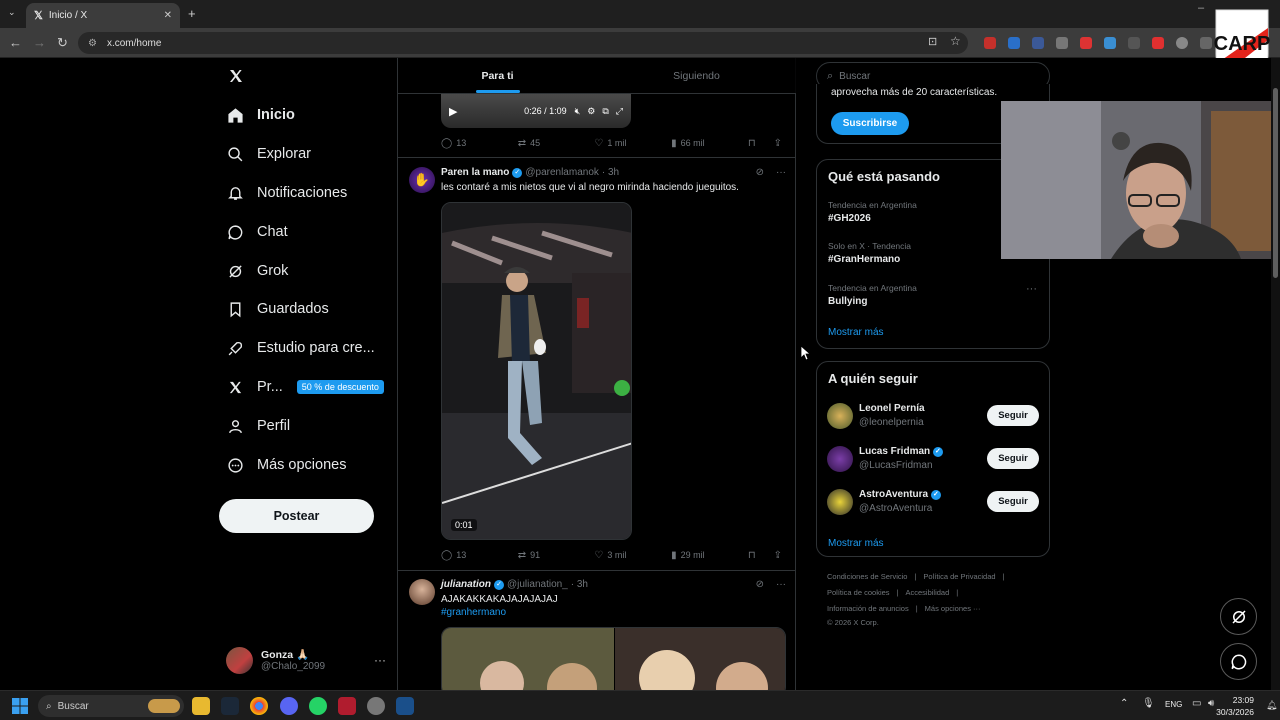  Describe the element at coordinates (296, 516) in the screenshot. I see `post-button: Postear` at that location.